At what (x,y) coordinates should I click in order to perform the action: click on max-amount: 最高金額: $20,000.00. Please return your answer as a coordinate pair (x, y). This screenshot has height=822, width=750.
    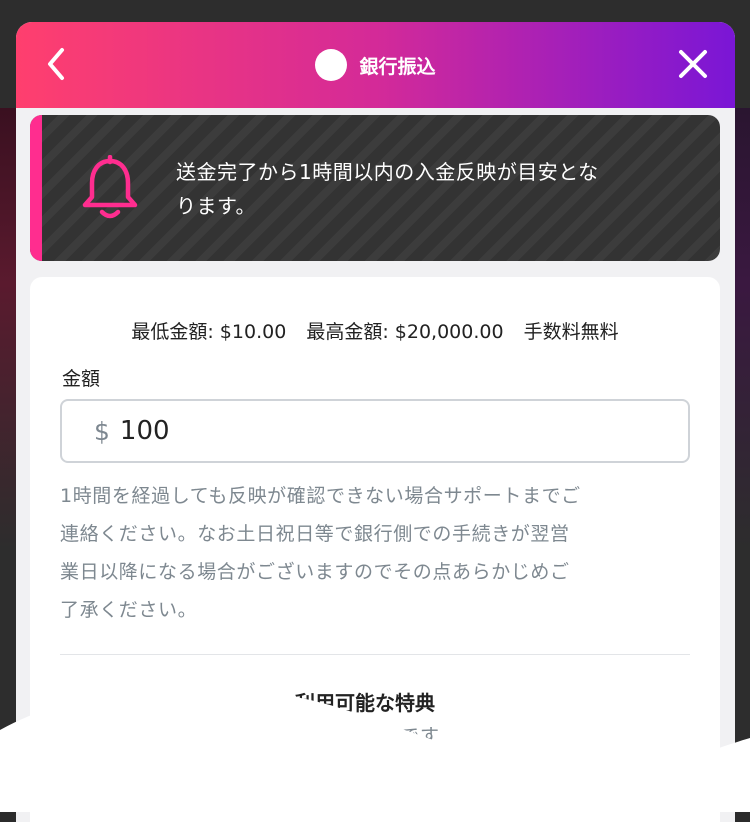
    Looking at the image, I should click on (405, 332).